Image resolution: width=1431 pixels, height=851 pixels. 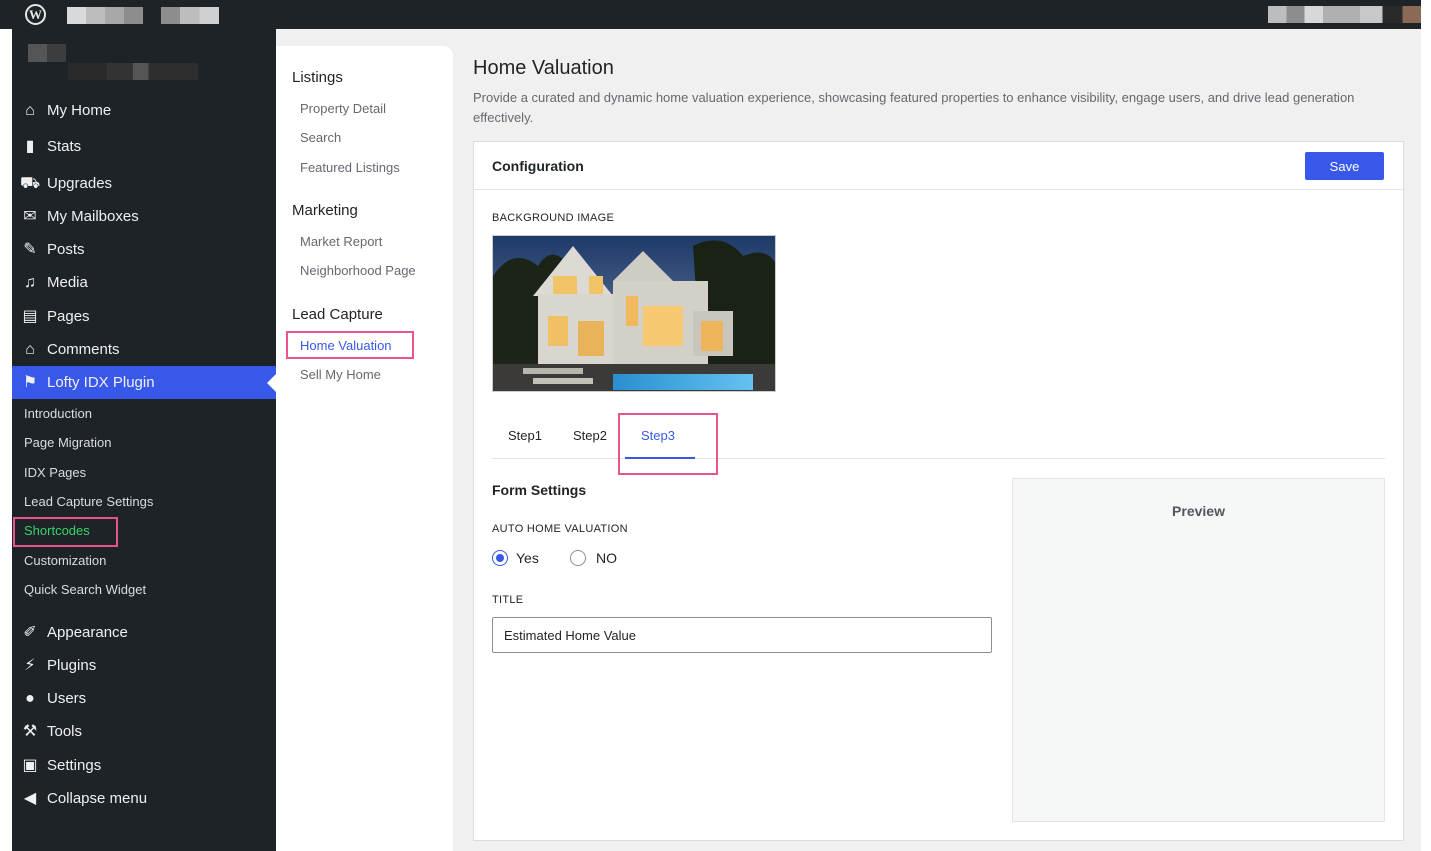 I want to click on submenu-label: Customization, so click(x=65, y=560).